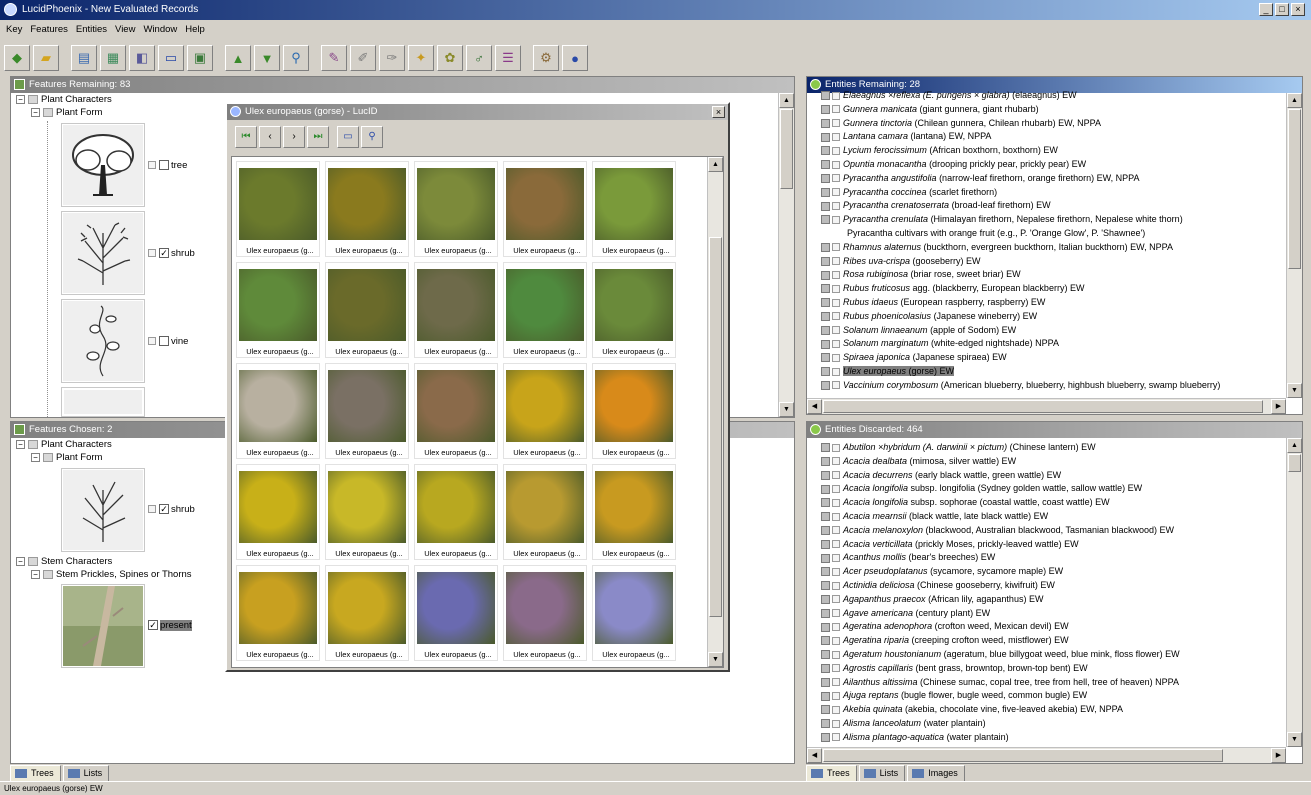 This screenshot has height=795, width=1311. Describe the element at coordinates (246, 137) in the screenshot. I see `first-image-icon: ⏮` at that location.